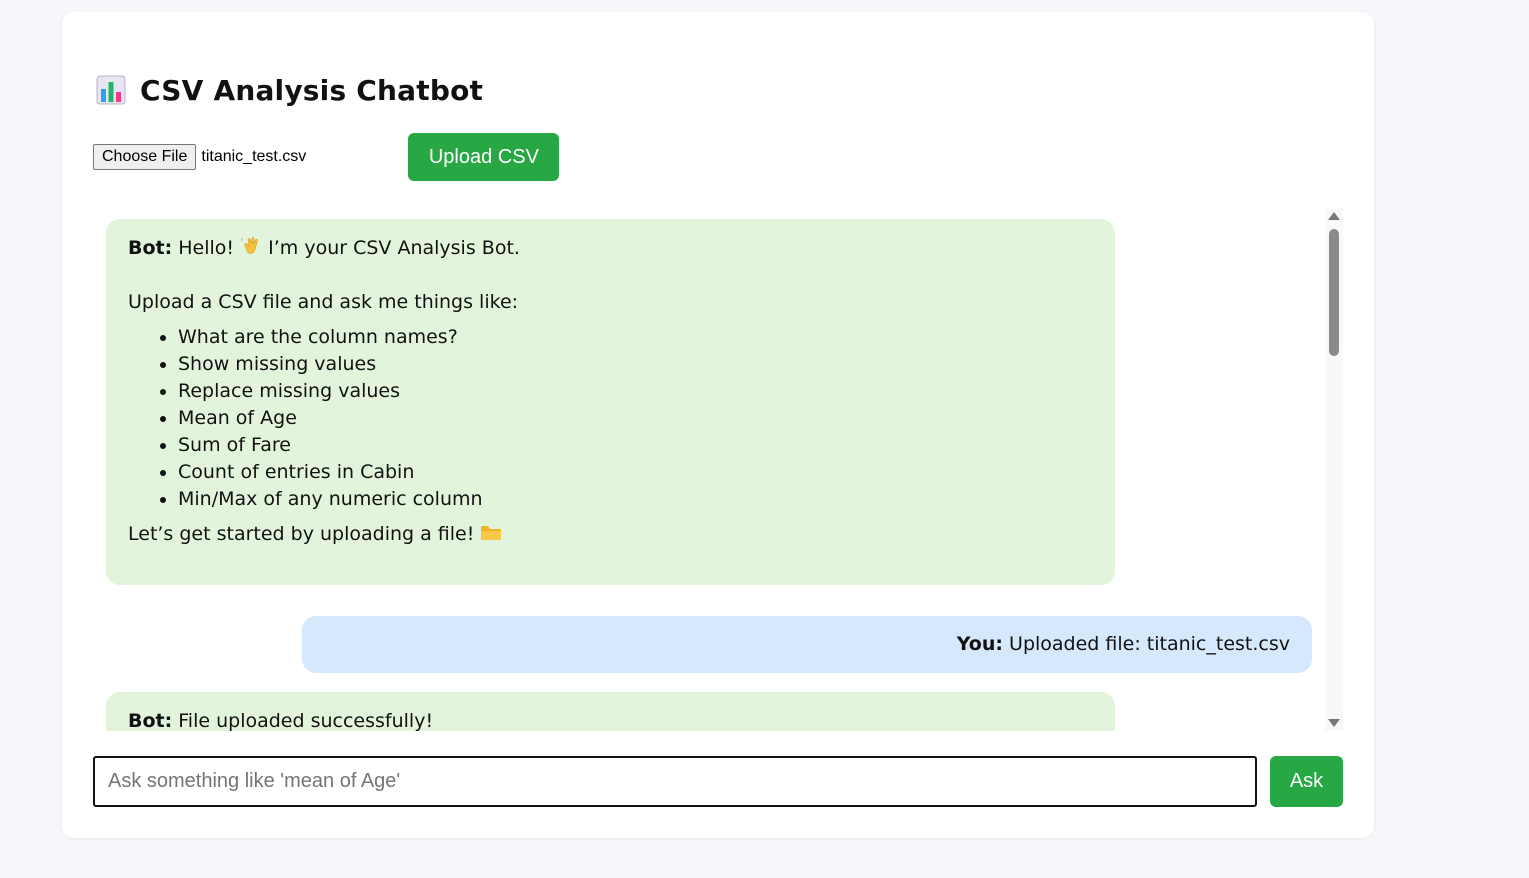  I want to click on user-message: You: Uploaded file: titanic_test.csv, so click(807, 644).